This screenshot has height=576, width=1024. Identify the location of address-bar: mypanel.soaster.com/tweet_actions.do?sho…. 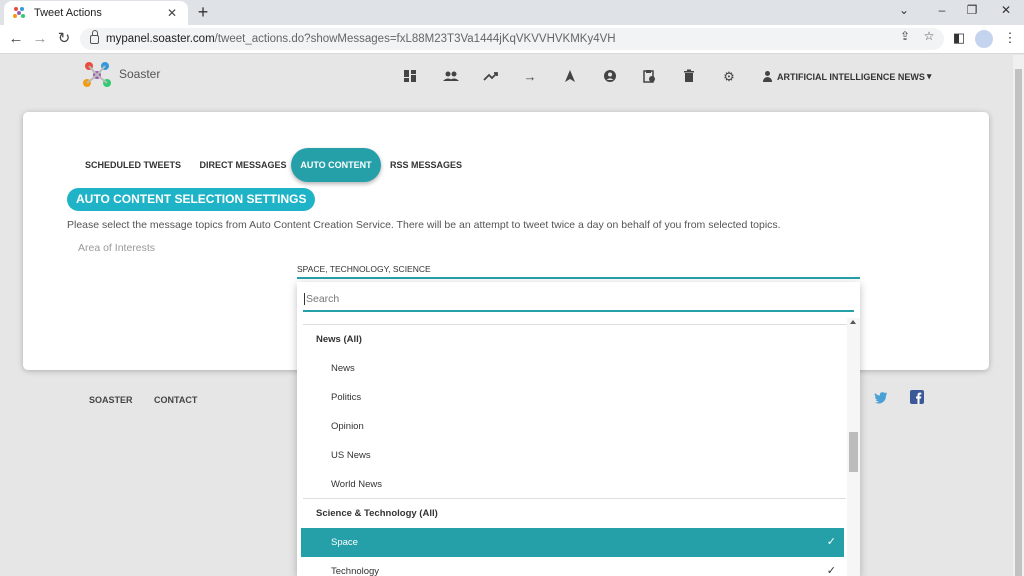
(512, 39).